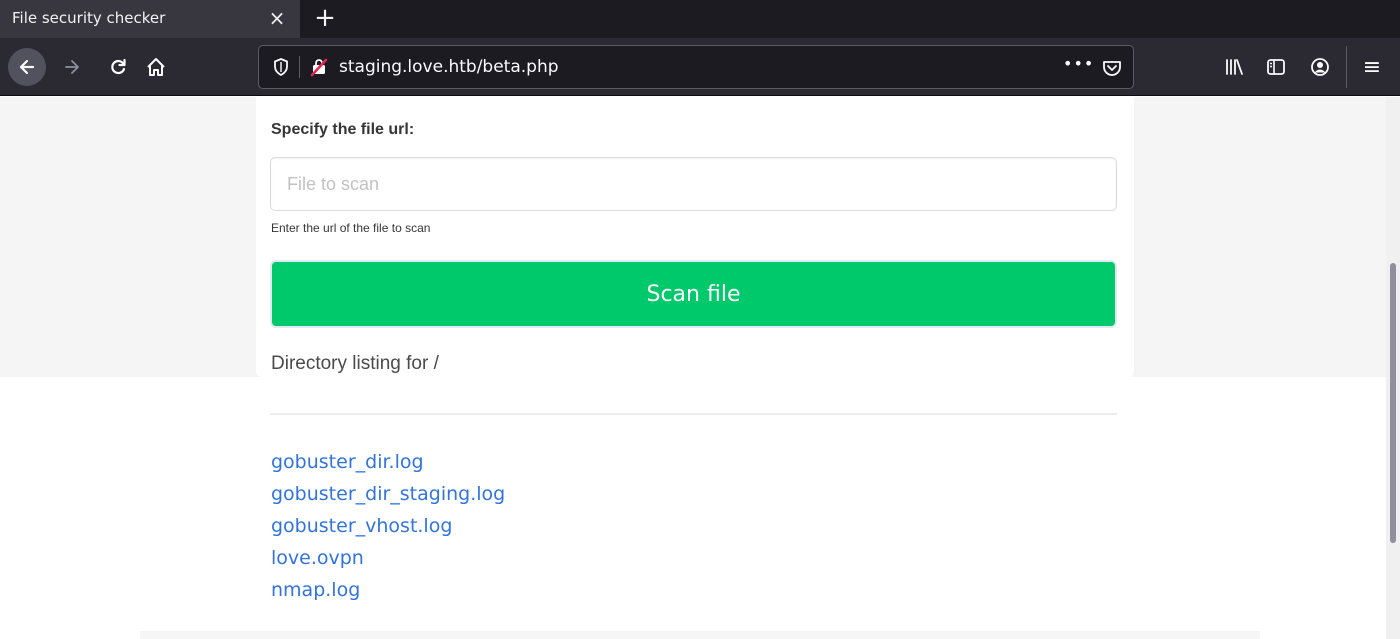  Describe the element at coordinates (1393, 403) in the screenshot. I see `scrollbar-thumb` at that location.